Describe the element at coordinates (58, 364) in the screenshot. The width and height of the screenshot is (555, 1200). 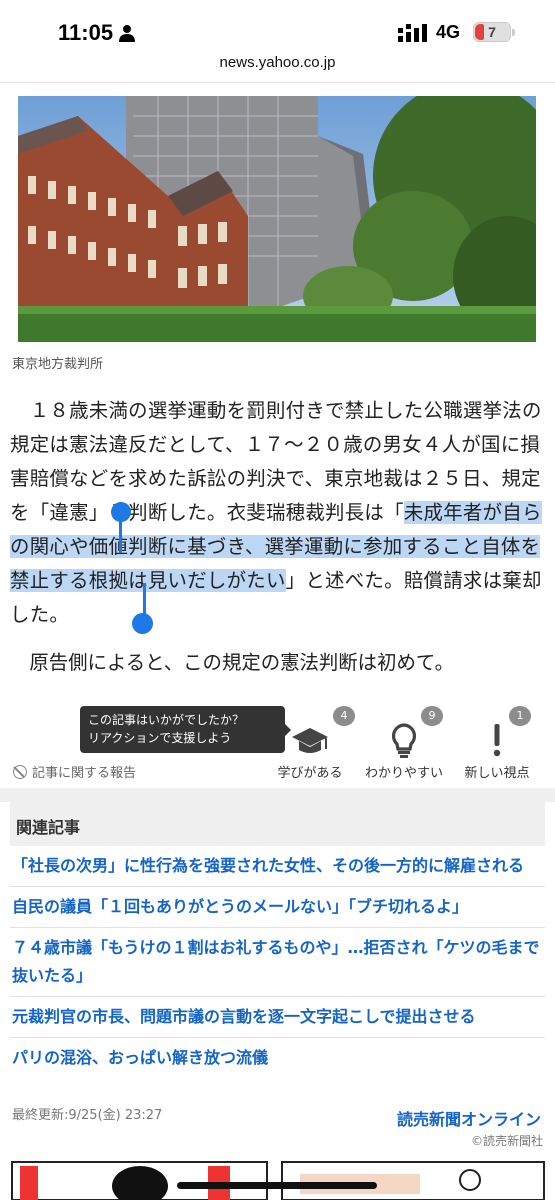
I see `photo-caption: 東京地方裁判所` at that location.